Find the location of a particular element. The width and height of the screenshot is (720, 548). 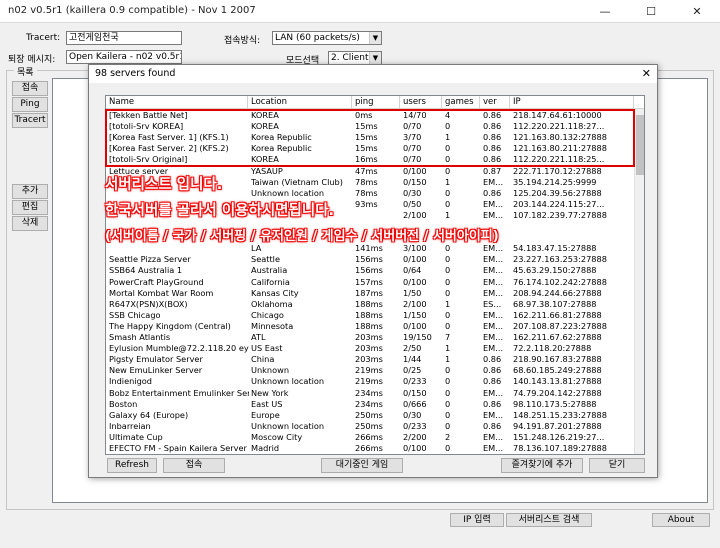

cell-name: Ultimate Cup is located at coordinates (136, 436).